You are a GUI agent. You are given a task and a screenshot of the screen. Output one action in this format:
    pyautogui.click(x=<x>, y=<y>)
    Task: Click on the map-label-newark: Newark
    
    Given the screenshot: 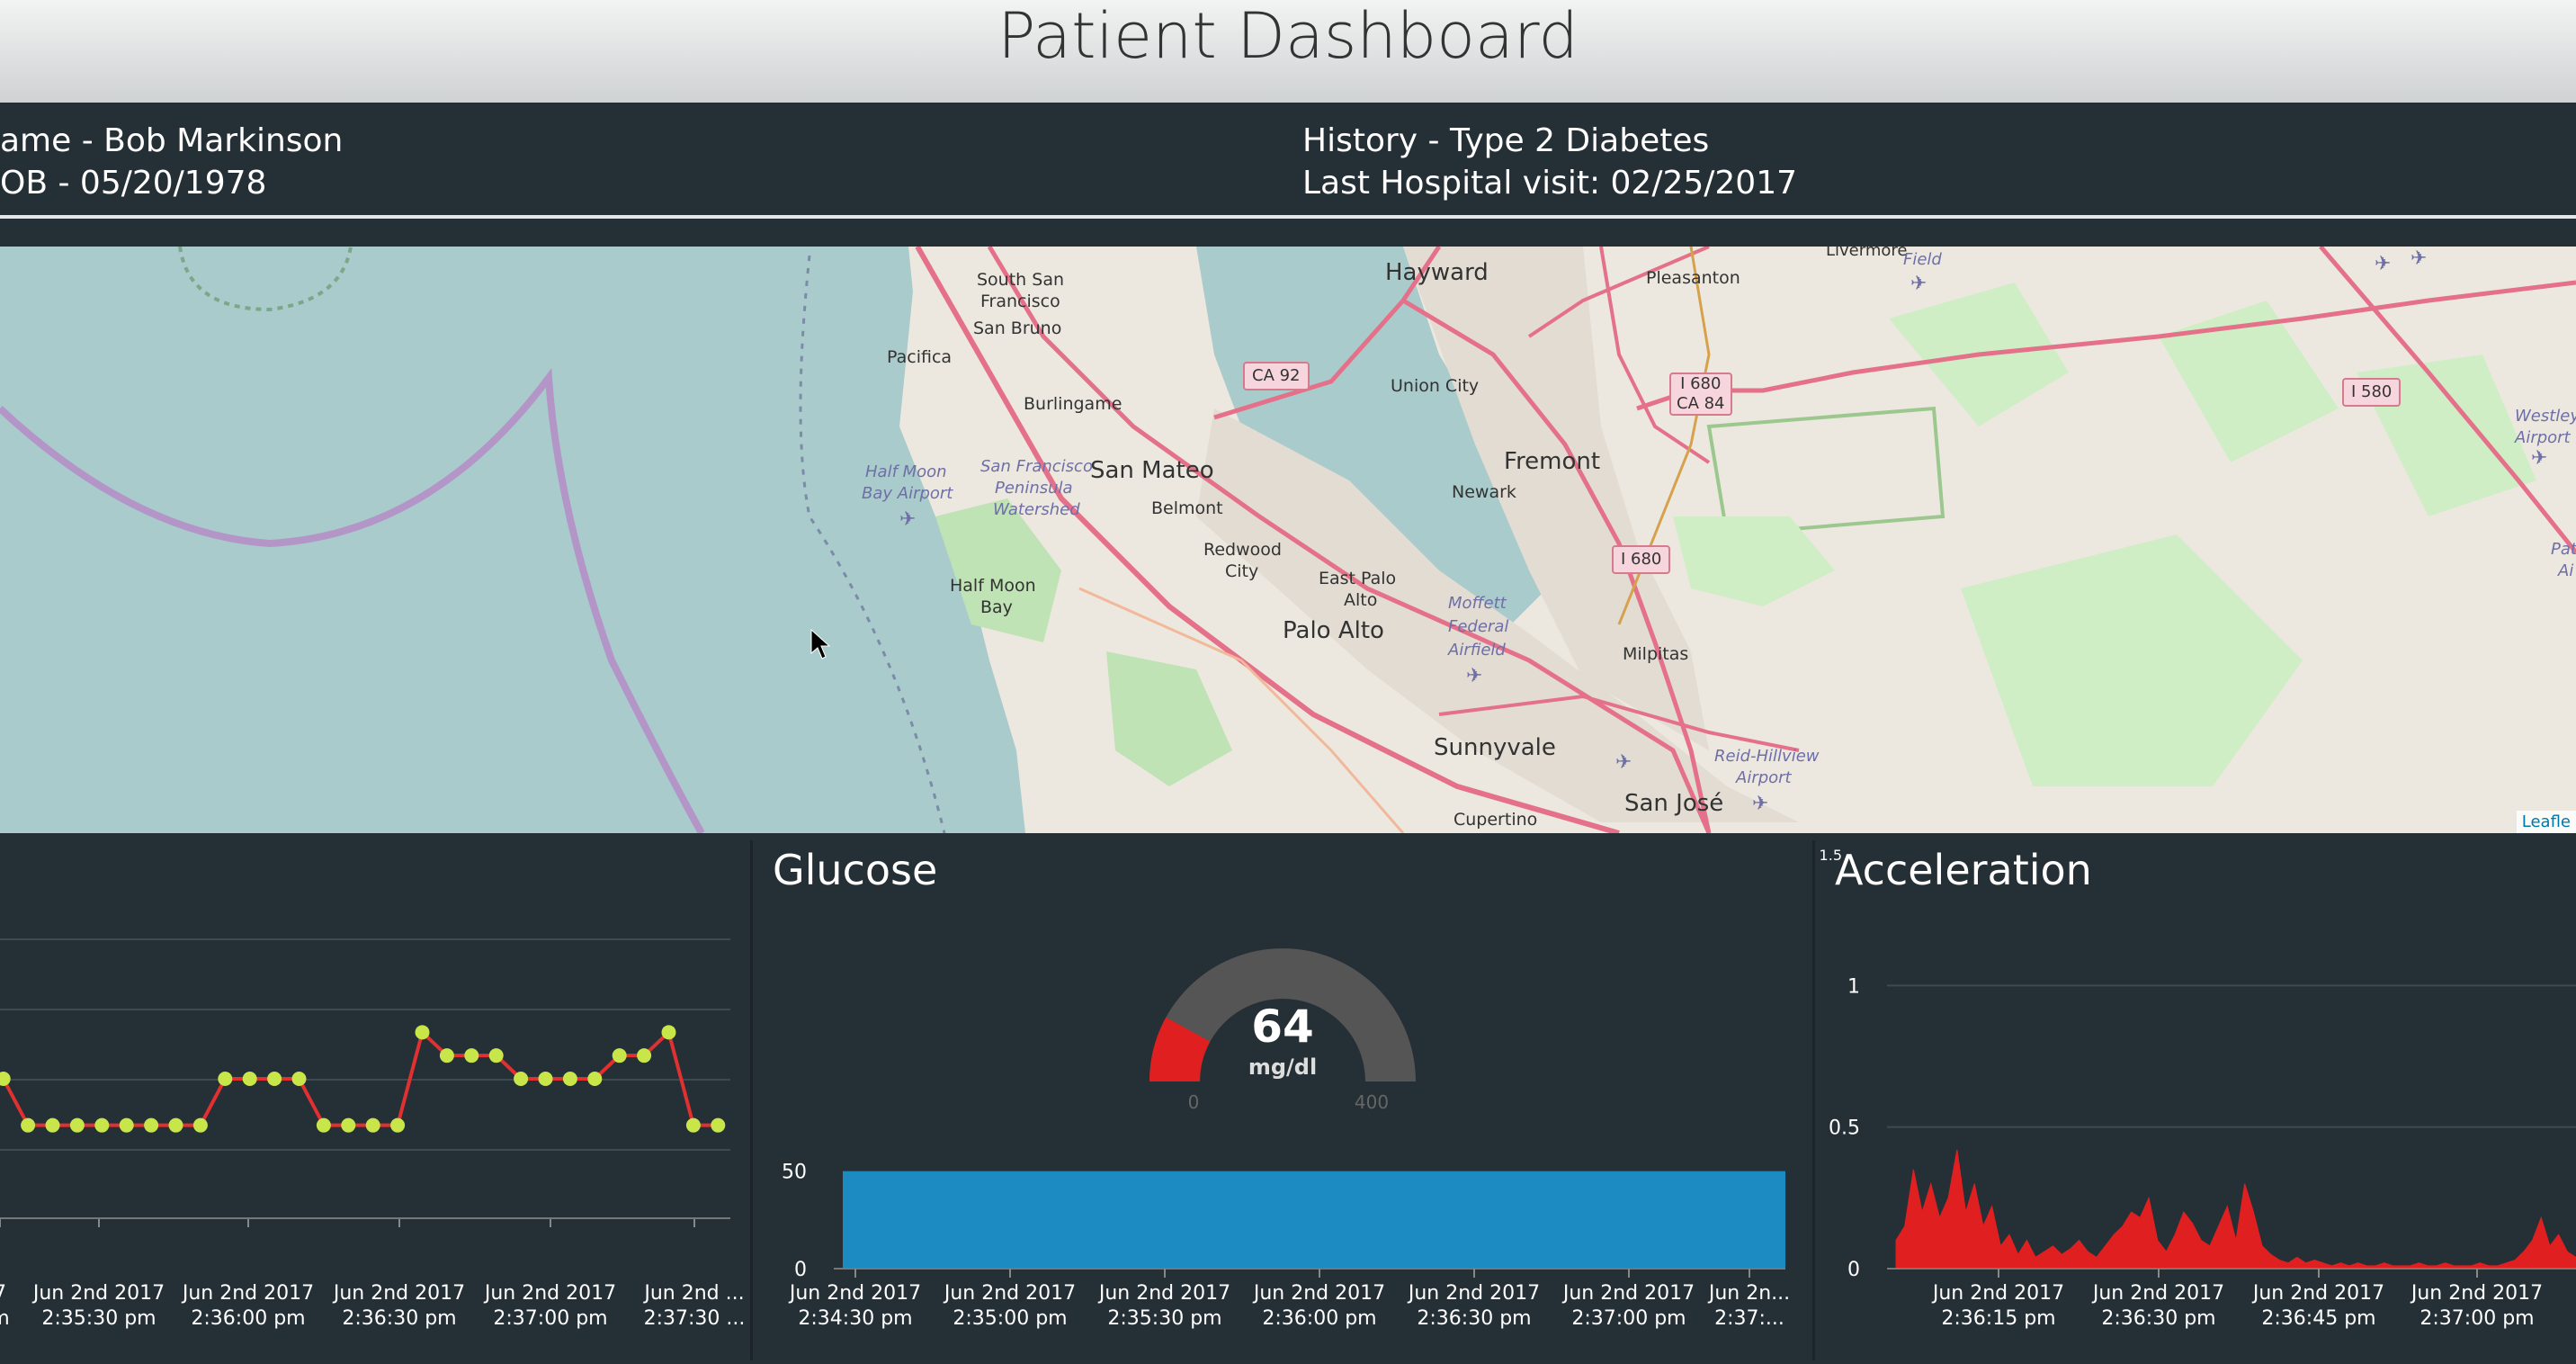 What is the action you would take?
    pyautogui.click(x=1484, y=492)
    